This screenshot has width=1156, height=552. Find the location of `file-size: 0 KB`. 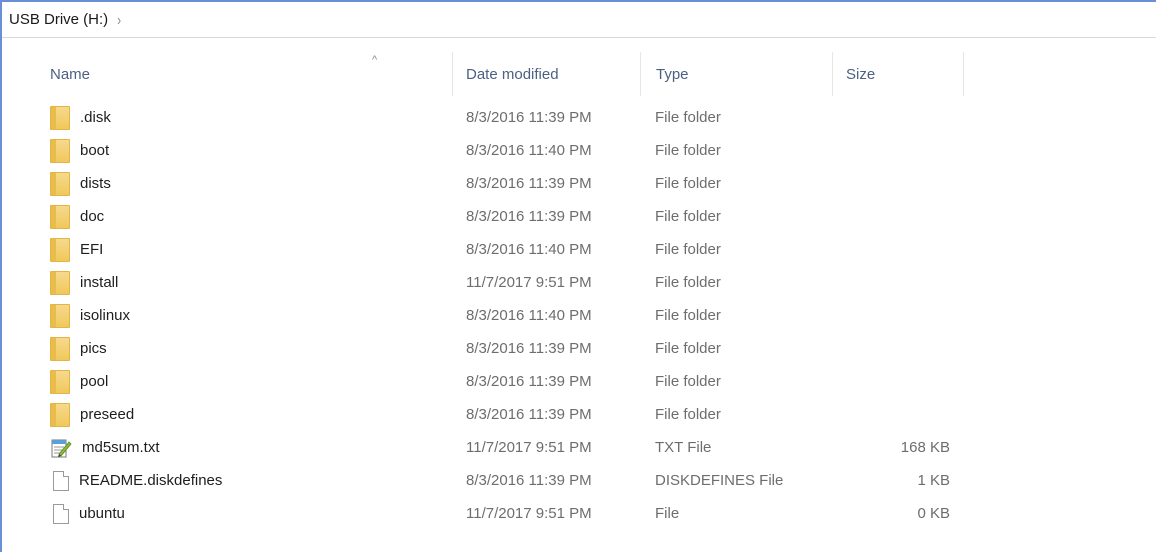

file-size: 0 KB is located at coordinates (933, 513).